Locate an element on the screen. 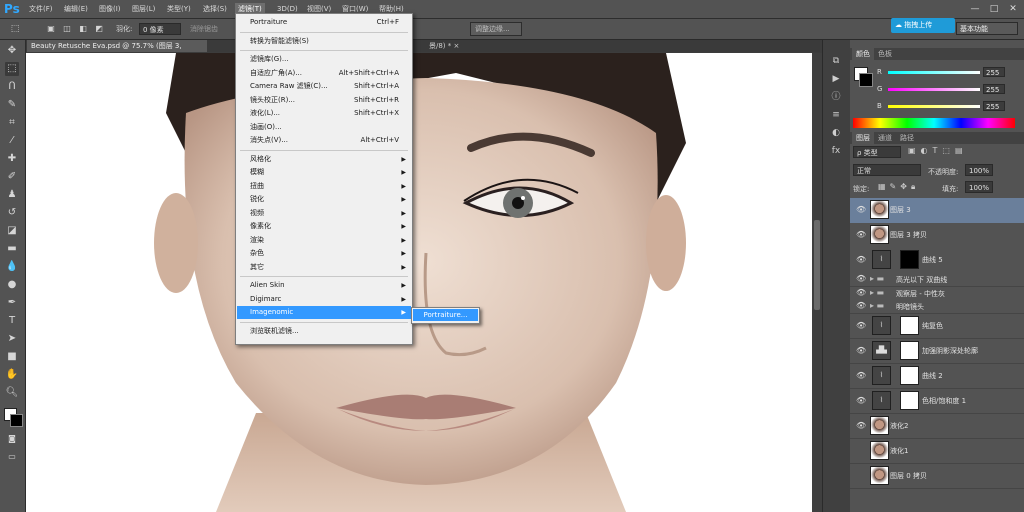  filter-menu-item: 视频 ▶ is located at coordinates (324, 213).